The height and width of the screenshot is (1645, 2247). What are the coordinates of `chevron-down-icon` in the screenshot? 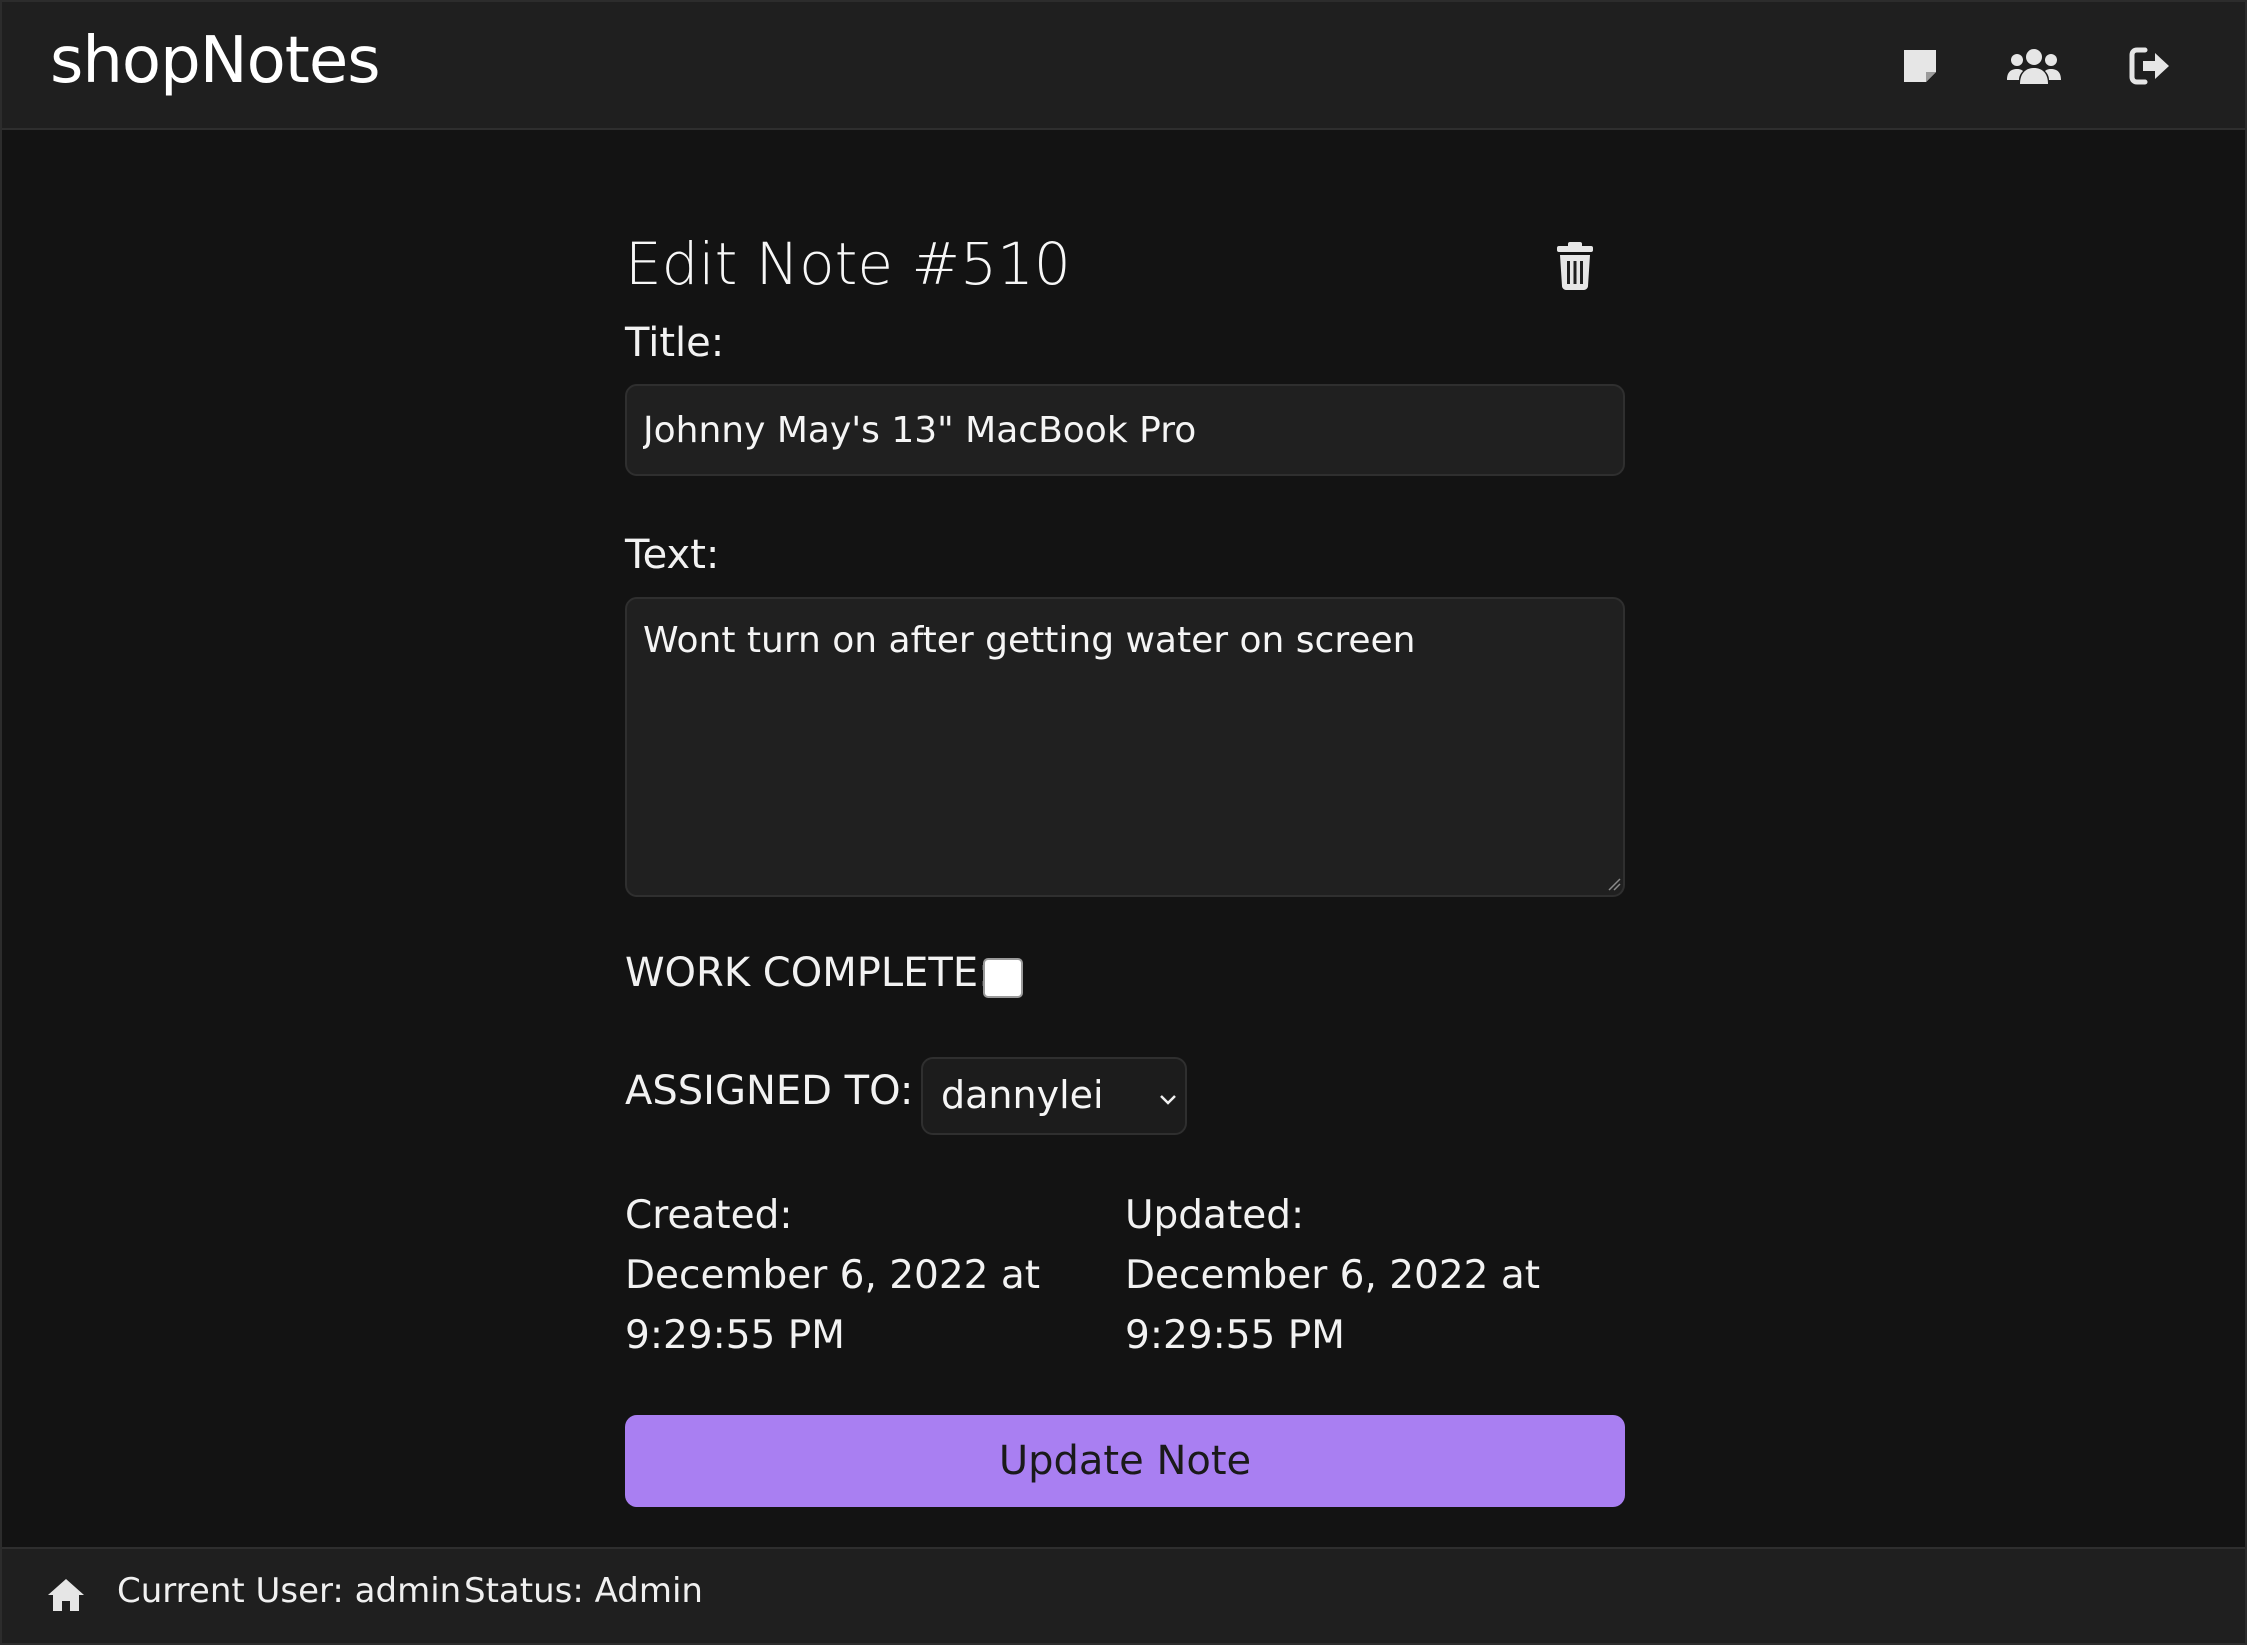 It's located at (1168, 1100).